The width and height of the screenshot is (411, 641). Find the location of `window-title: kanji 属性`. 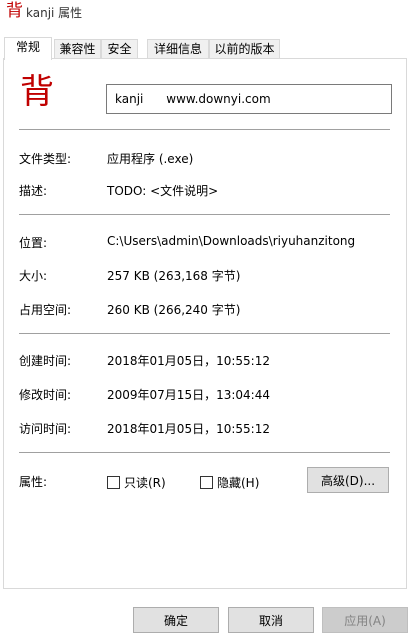

window-title: kanji 属性 is located at coordinates (54, 13).